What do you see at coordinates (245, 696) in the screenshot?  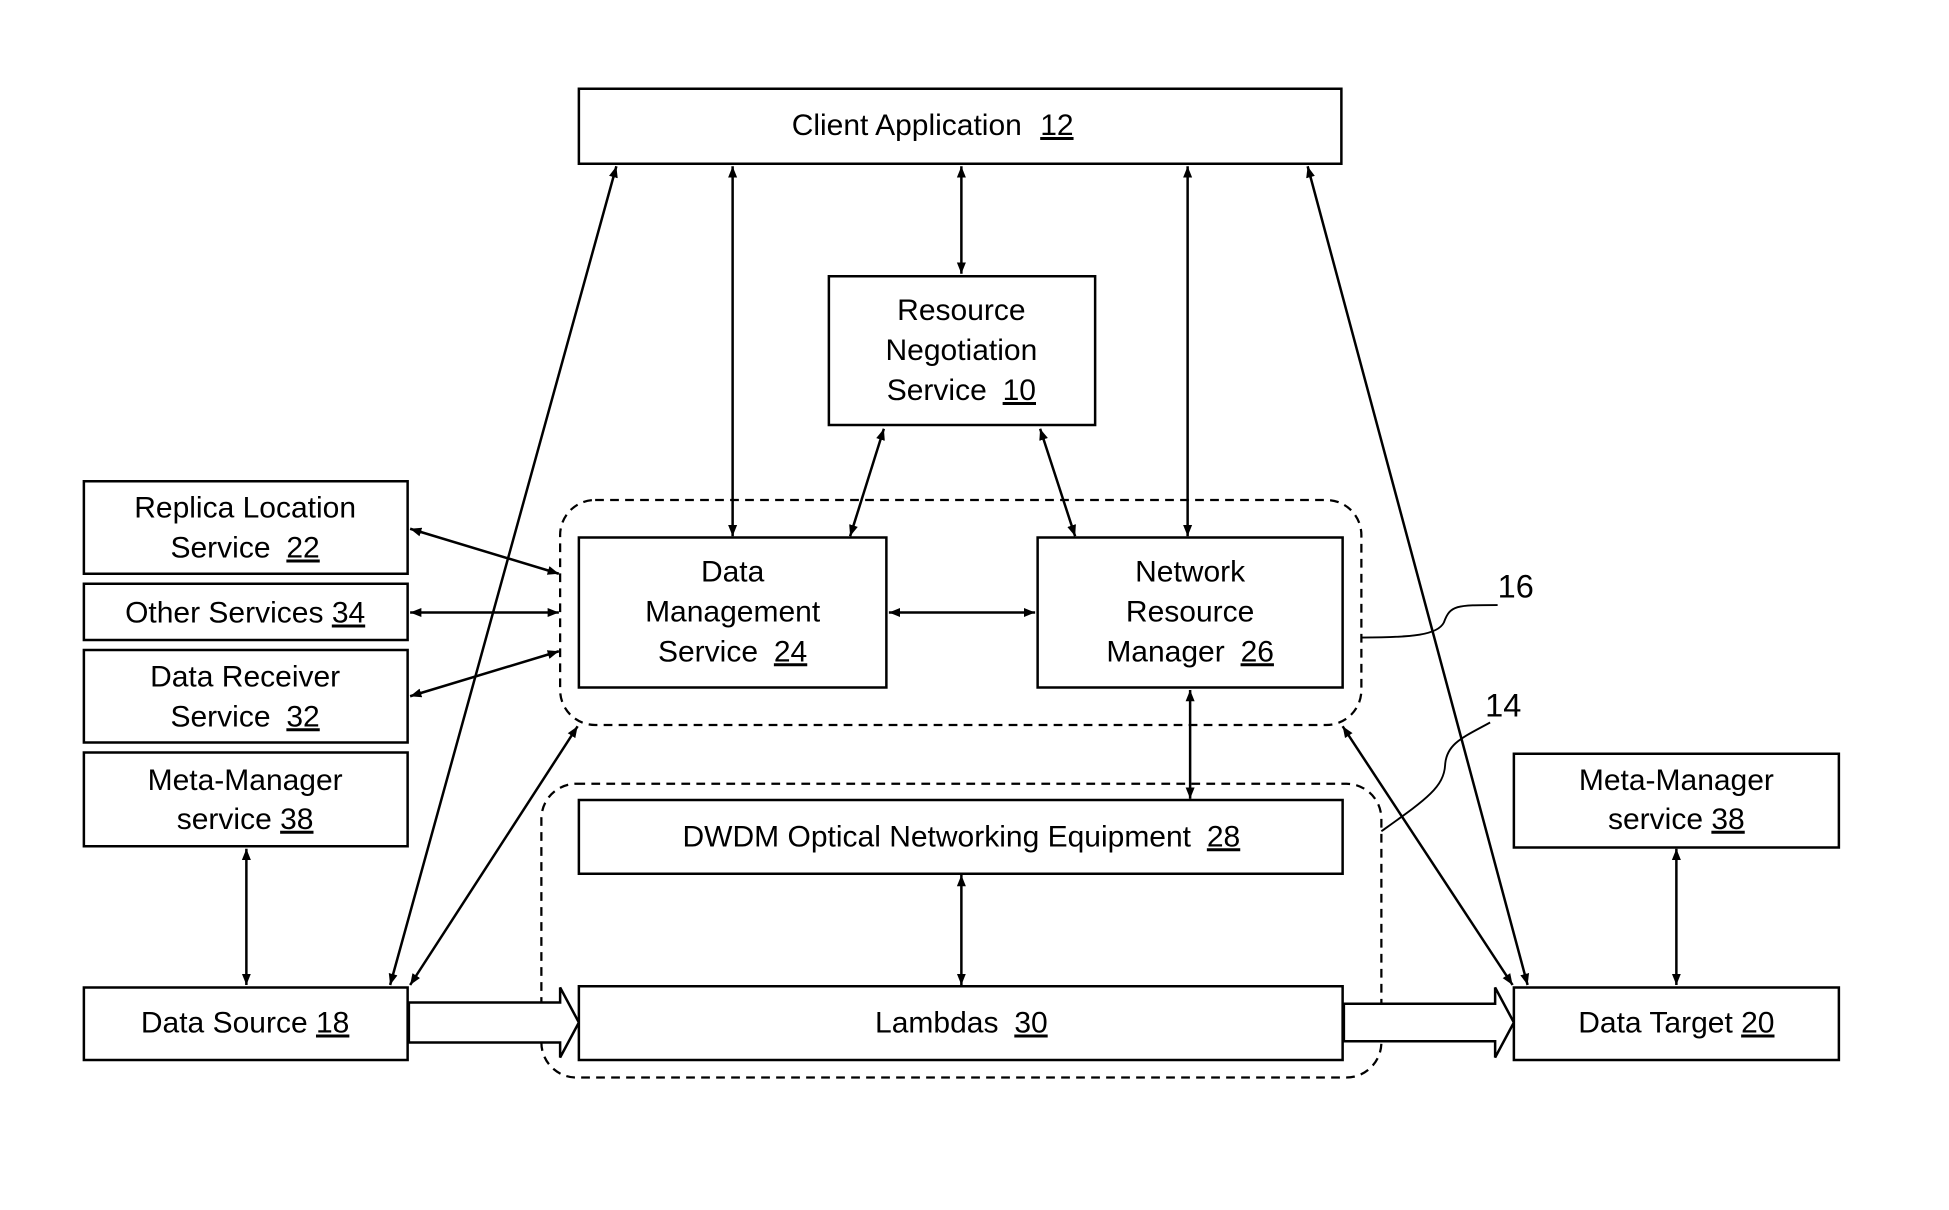 I see `data-receiver-node: Data Receiver Service 32` at bounding box center [245, 696].